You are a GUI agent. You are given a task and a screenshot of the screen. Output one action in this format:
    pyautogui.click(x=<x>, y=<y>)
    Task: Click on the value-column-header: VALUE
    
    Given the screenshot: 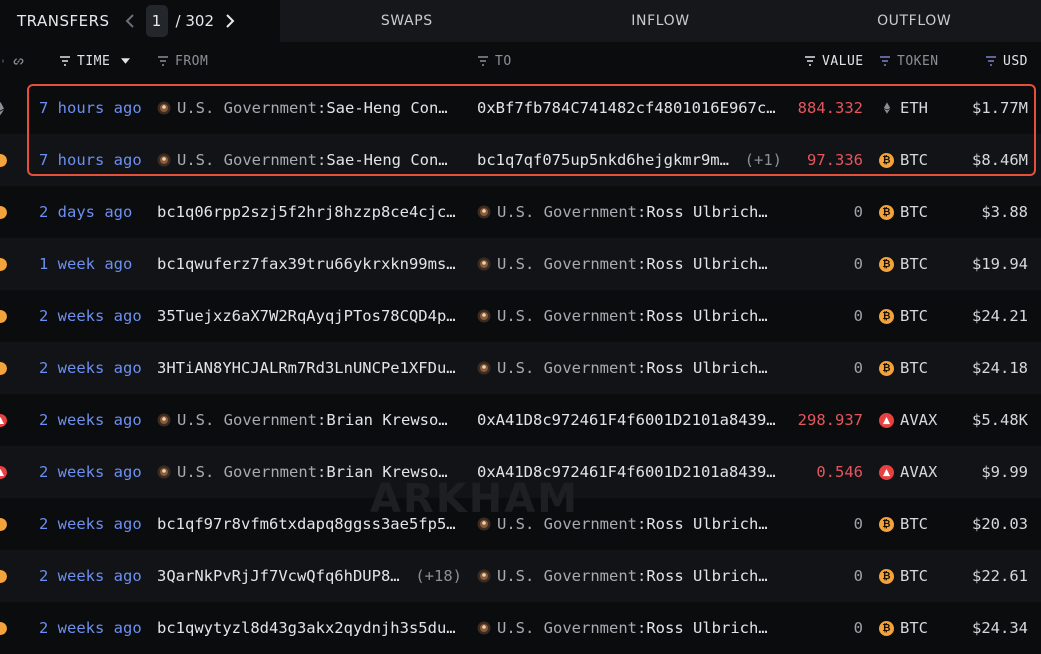 What is the action you would take?
    pyautogui.click(x=834, y=61)
    